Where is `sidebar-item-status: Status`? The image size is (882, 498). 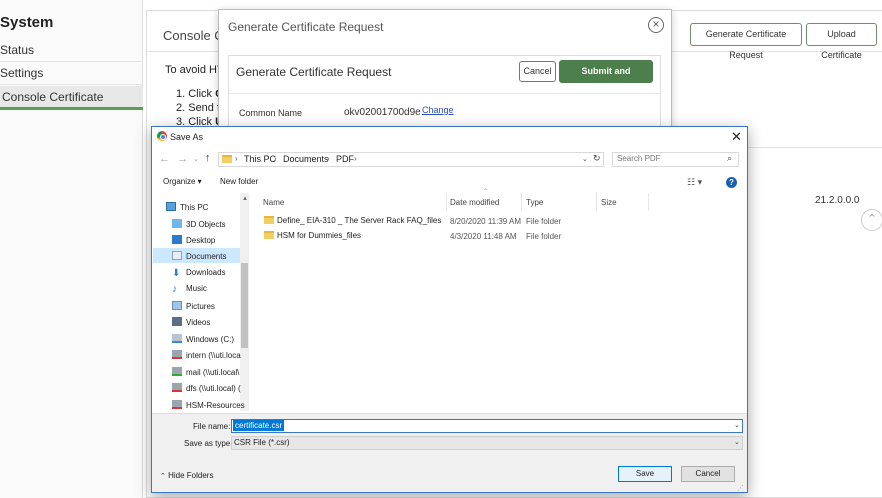 sidebar-item-status: Status is located at coordinates (71, 50).